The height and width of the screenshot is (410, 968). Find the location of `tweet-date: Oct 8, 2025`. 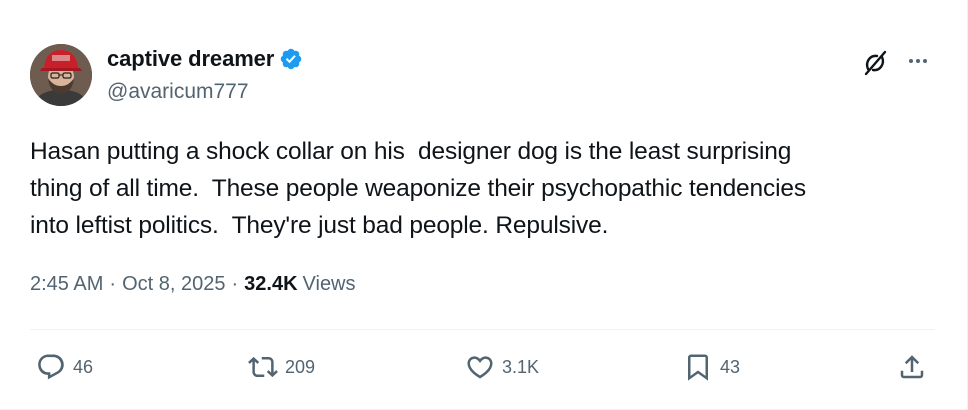

tweet-date: Oct 8, 2025 is located at coordinates (173, 284).